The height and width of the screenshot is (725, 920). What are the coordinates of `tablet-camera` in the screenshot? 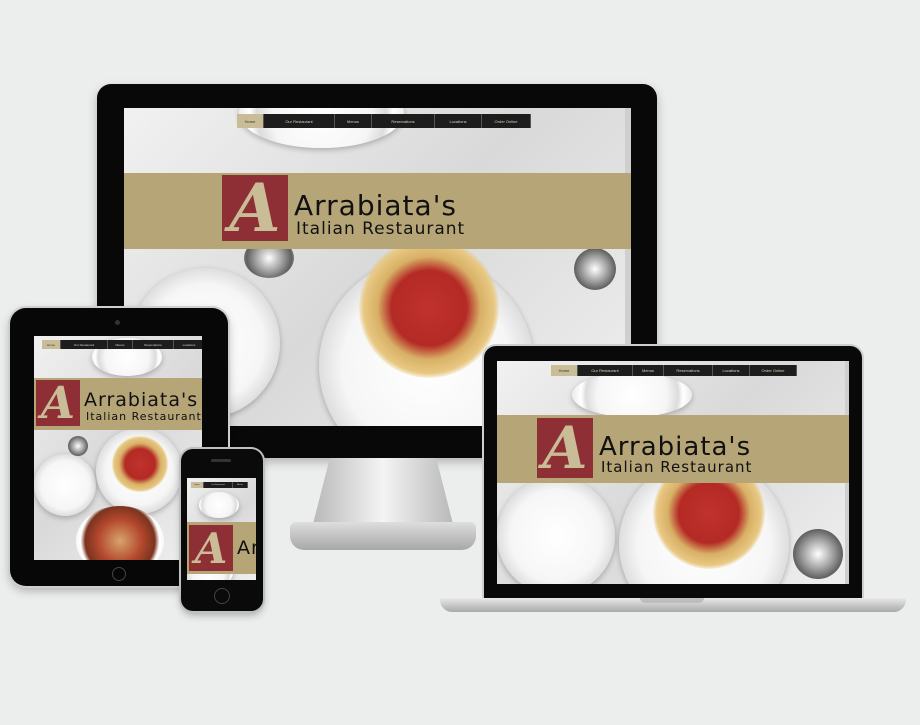 It's located at (117, 322).